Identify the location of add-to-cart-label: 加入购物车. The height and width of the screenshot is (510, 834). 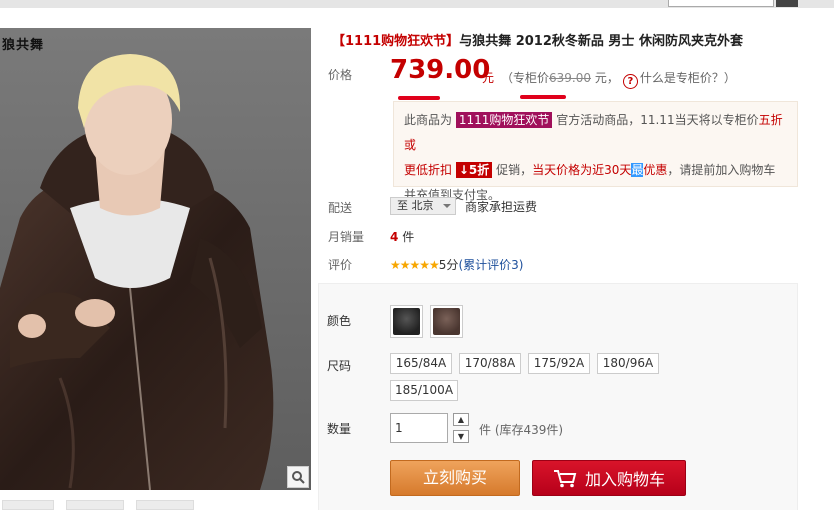
(624, 479).